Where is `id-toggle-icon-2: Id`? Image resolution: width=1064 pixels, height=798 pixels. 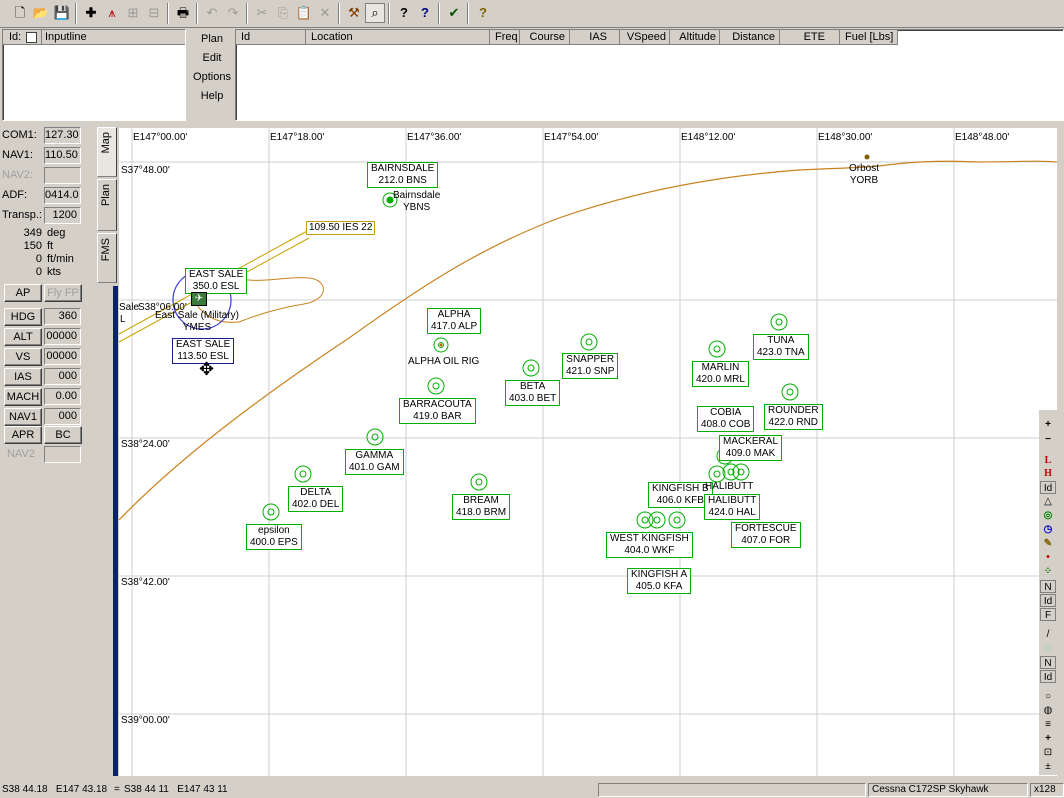 id-toggle-icon-2: Id is located at coordinates (1048, 676).